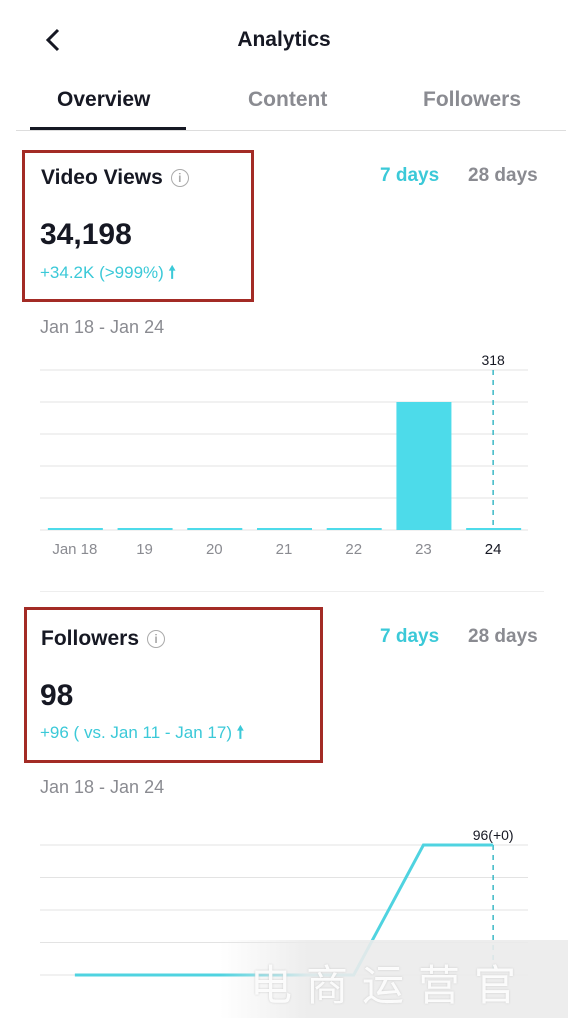  Describe the element at coordinates (493, 360) in the screenshot. I see `selected-value-label: 318` at that location.